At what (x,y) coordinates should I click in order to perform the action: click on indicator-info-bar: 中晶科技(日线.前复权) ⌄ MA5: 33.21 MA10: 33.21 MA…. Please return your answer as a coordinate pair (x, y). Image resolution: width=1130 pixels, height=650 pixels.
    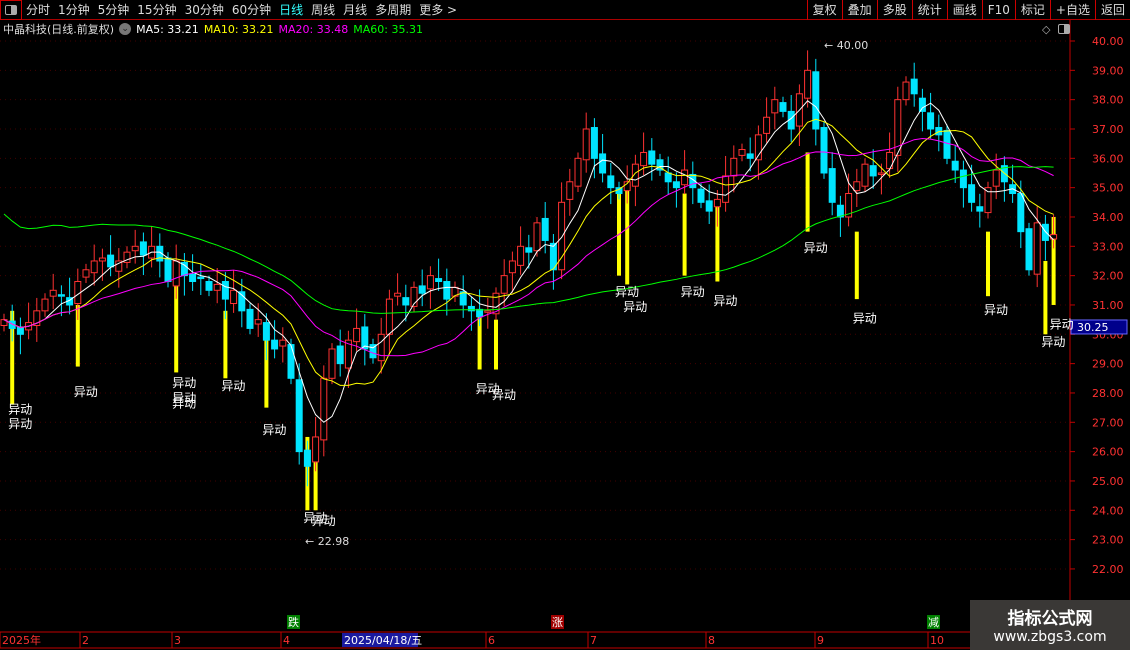
    Looking at the image, I should click on (213, 29).